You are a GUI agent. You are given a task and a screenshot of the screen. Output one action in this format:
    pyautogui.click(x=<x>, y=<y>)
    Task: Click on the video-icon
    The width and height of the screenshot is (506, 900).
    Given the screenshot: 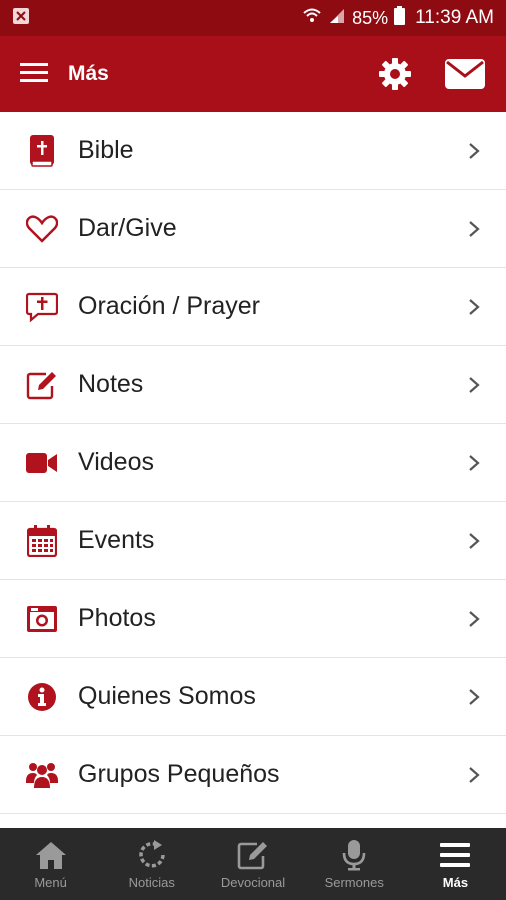 What is the action you would take?
    pyautogui.click(x=42, y=463)
    